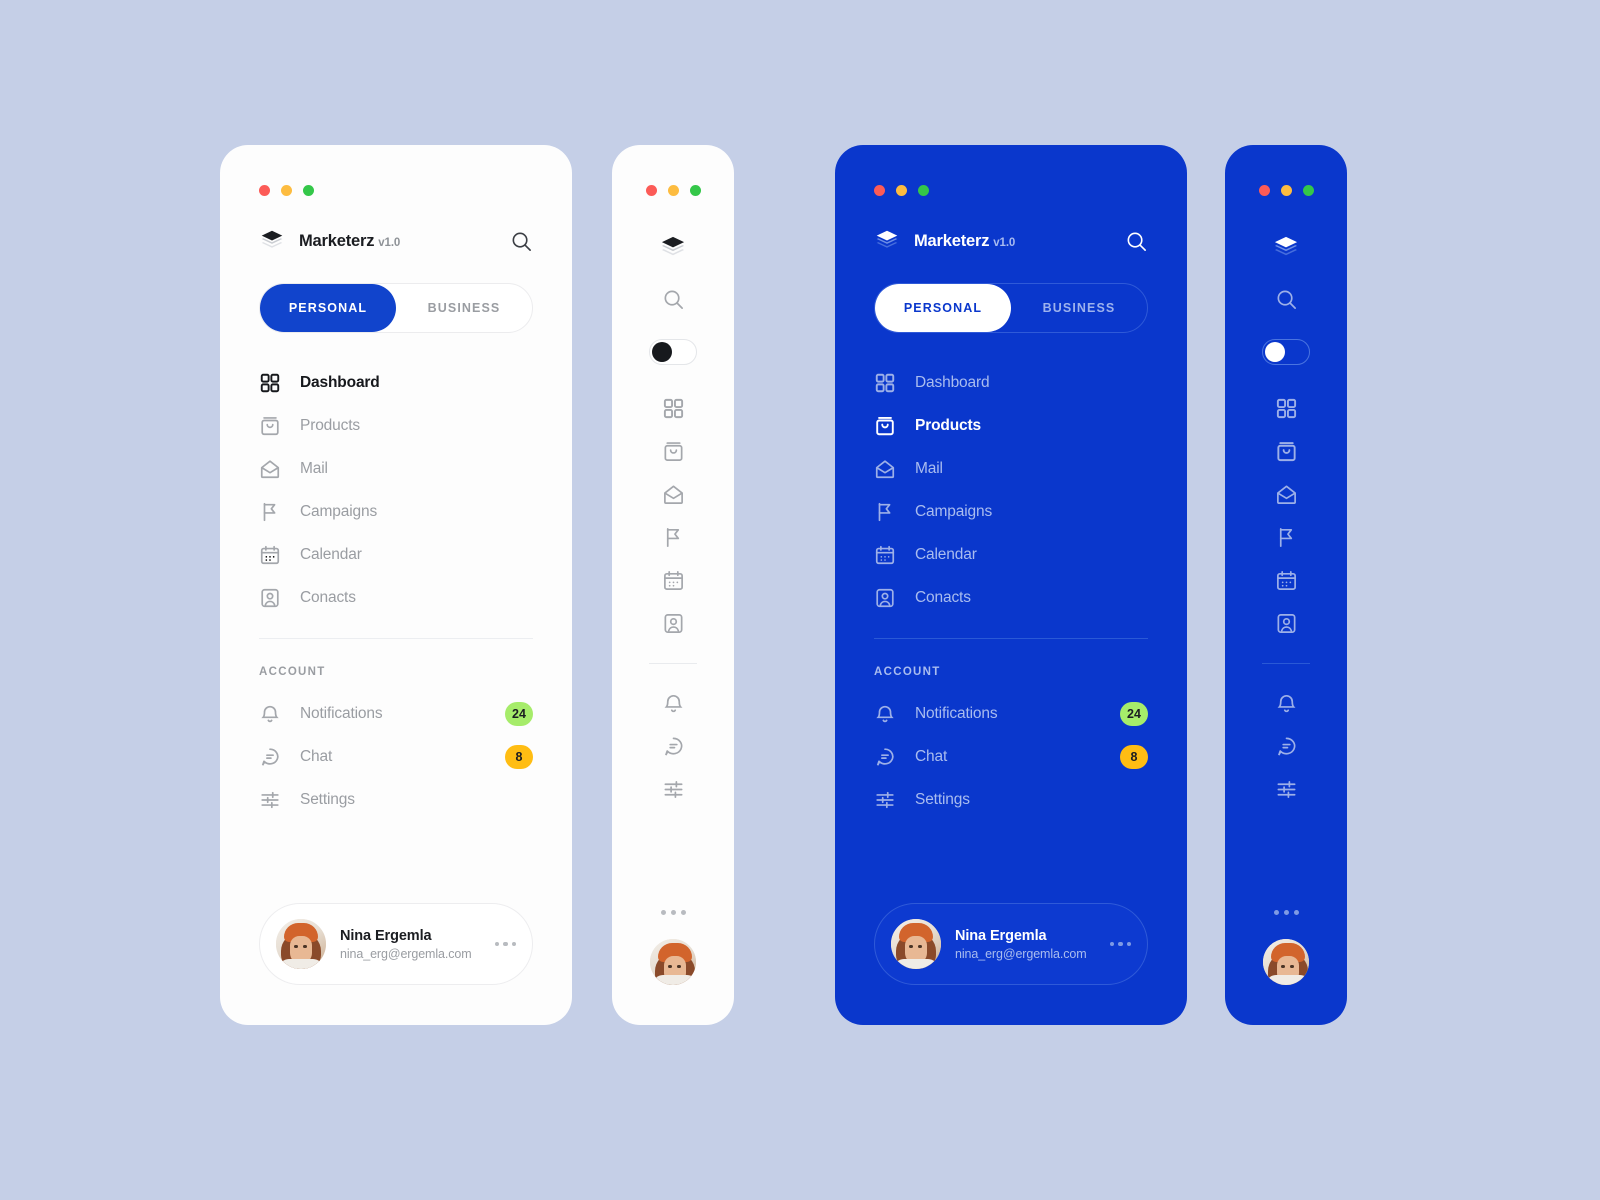 The height and width of the screenshot is (1200, 1600). I want to click on window-controls, so click(396, 170).